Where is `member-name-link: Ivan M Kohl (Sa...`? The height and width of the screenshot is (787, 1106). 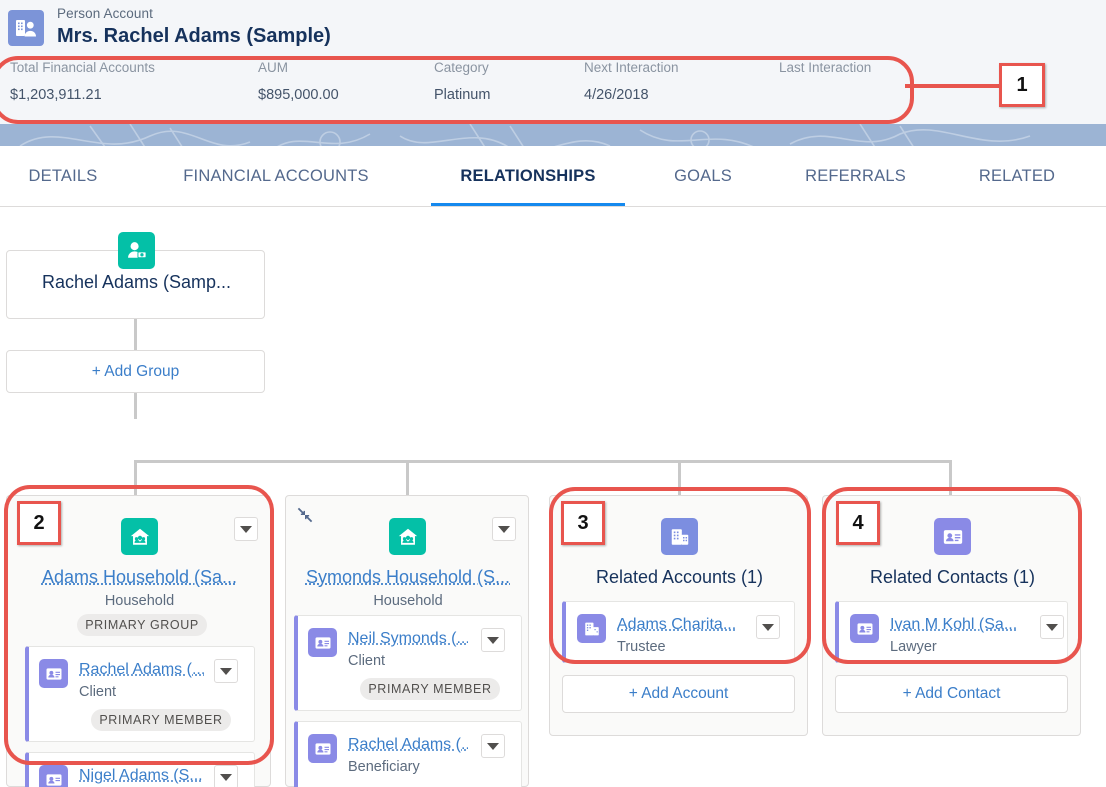
member-name-link: Ivan M Kohl (Sa... is located at coordinates (961, 624).